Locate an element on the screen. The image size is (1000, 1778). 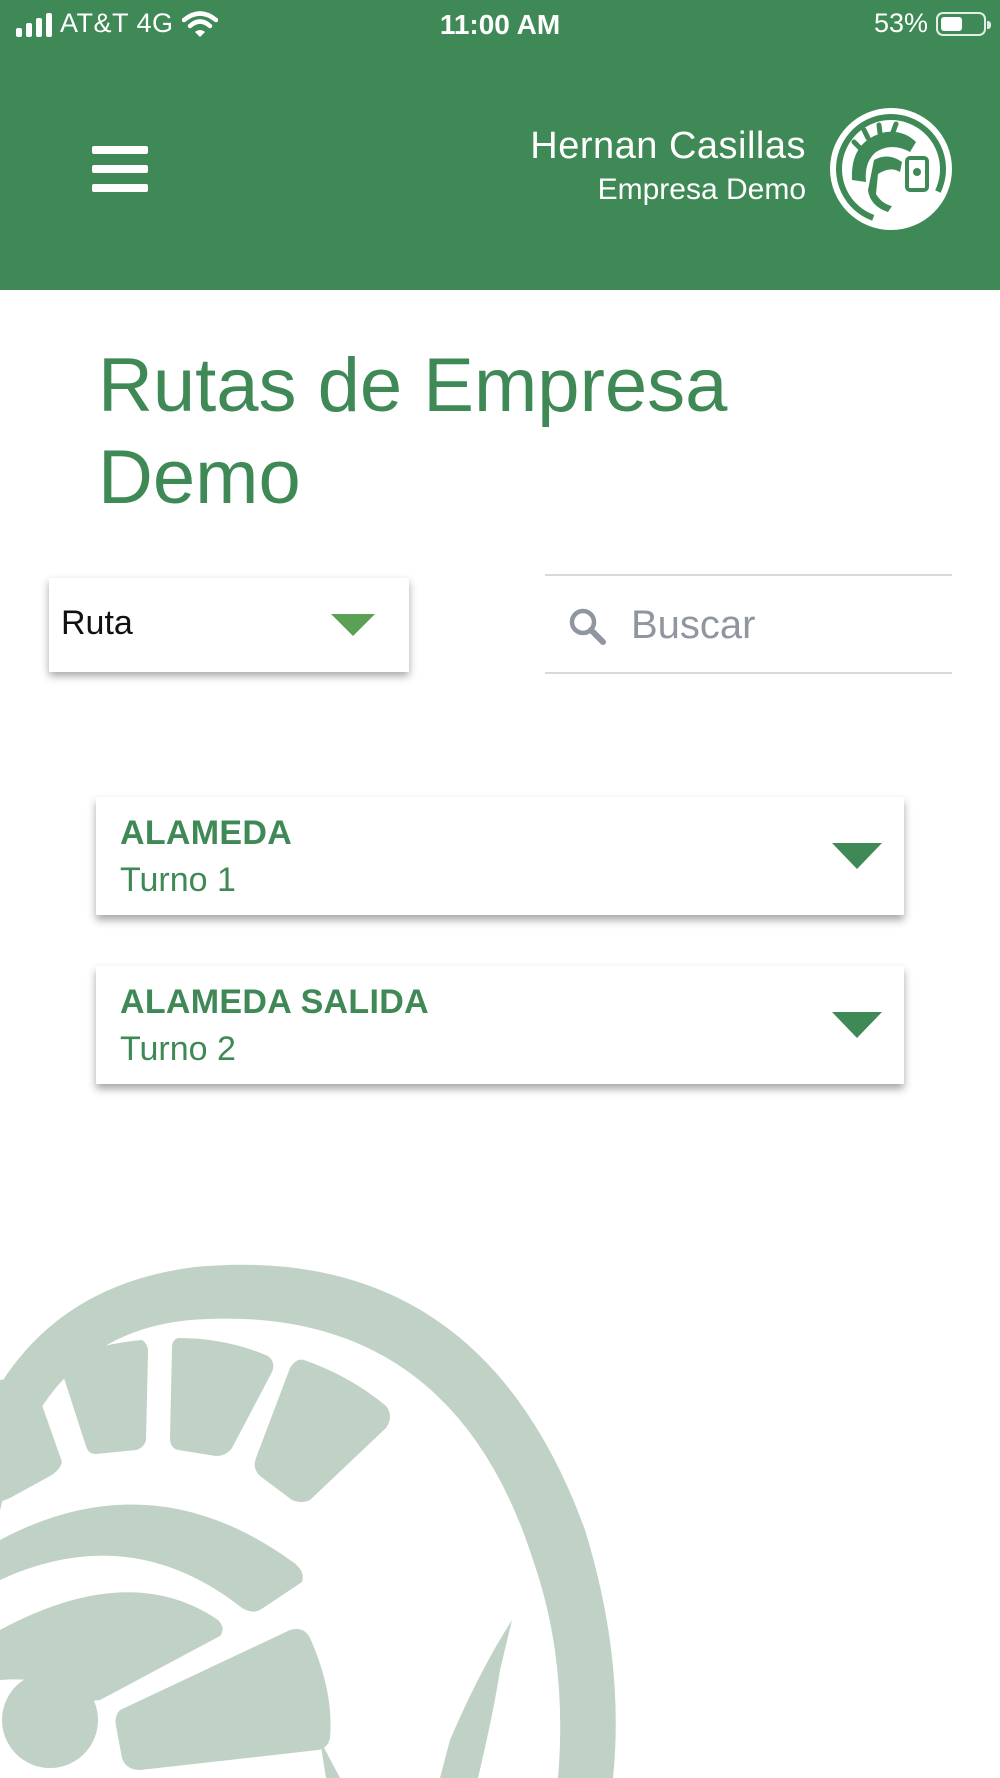
search-box is located at coordinates (748, 624).